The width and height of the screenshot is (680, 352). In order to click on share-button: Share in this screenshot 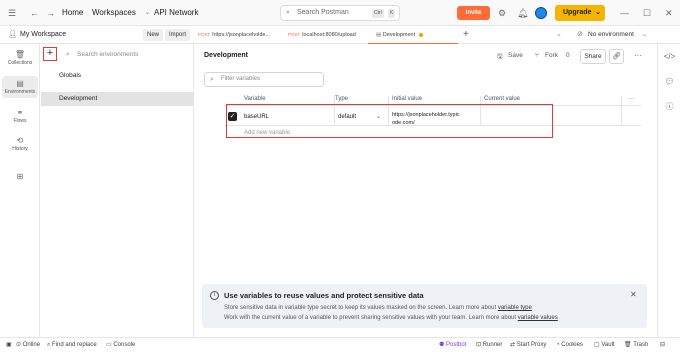, I will do `click(593, 56)`.